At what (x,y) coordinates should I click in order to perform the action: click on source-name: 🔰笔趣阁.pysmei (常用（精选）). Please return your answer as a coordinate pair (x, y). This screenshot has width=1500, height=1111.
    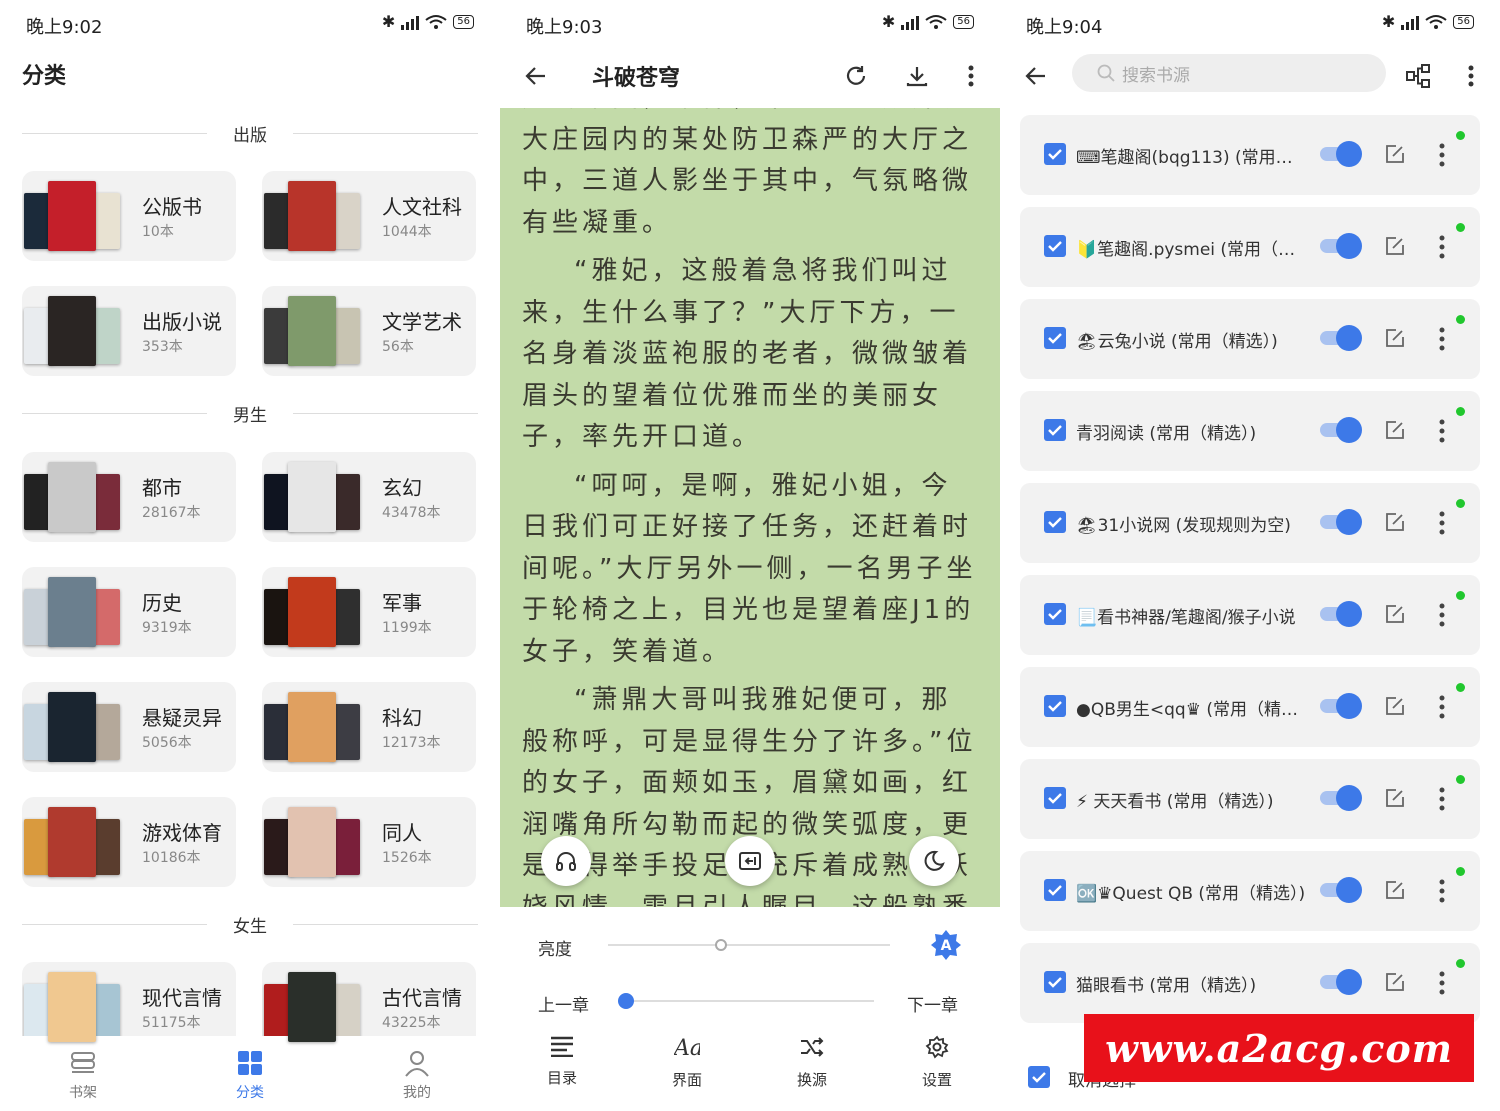
    Looking at the image, I should click on (1192, 250).